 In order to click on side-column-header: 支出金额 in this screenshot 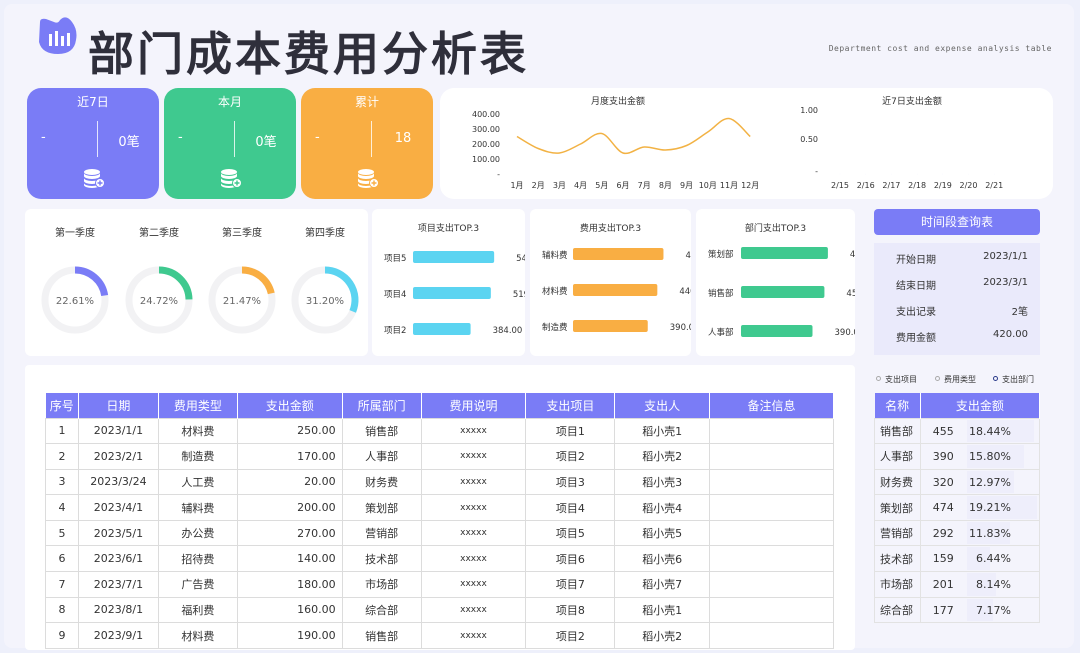, I will do `click(980, 405)`.